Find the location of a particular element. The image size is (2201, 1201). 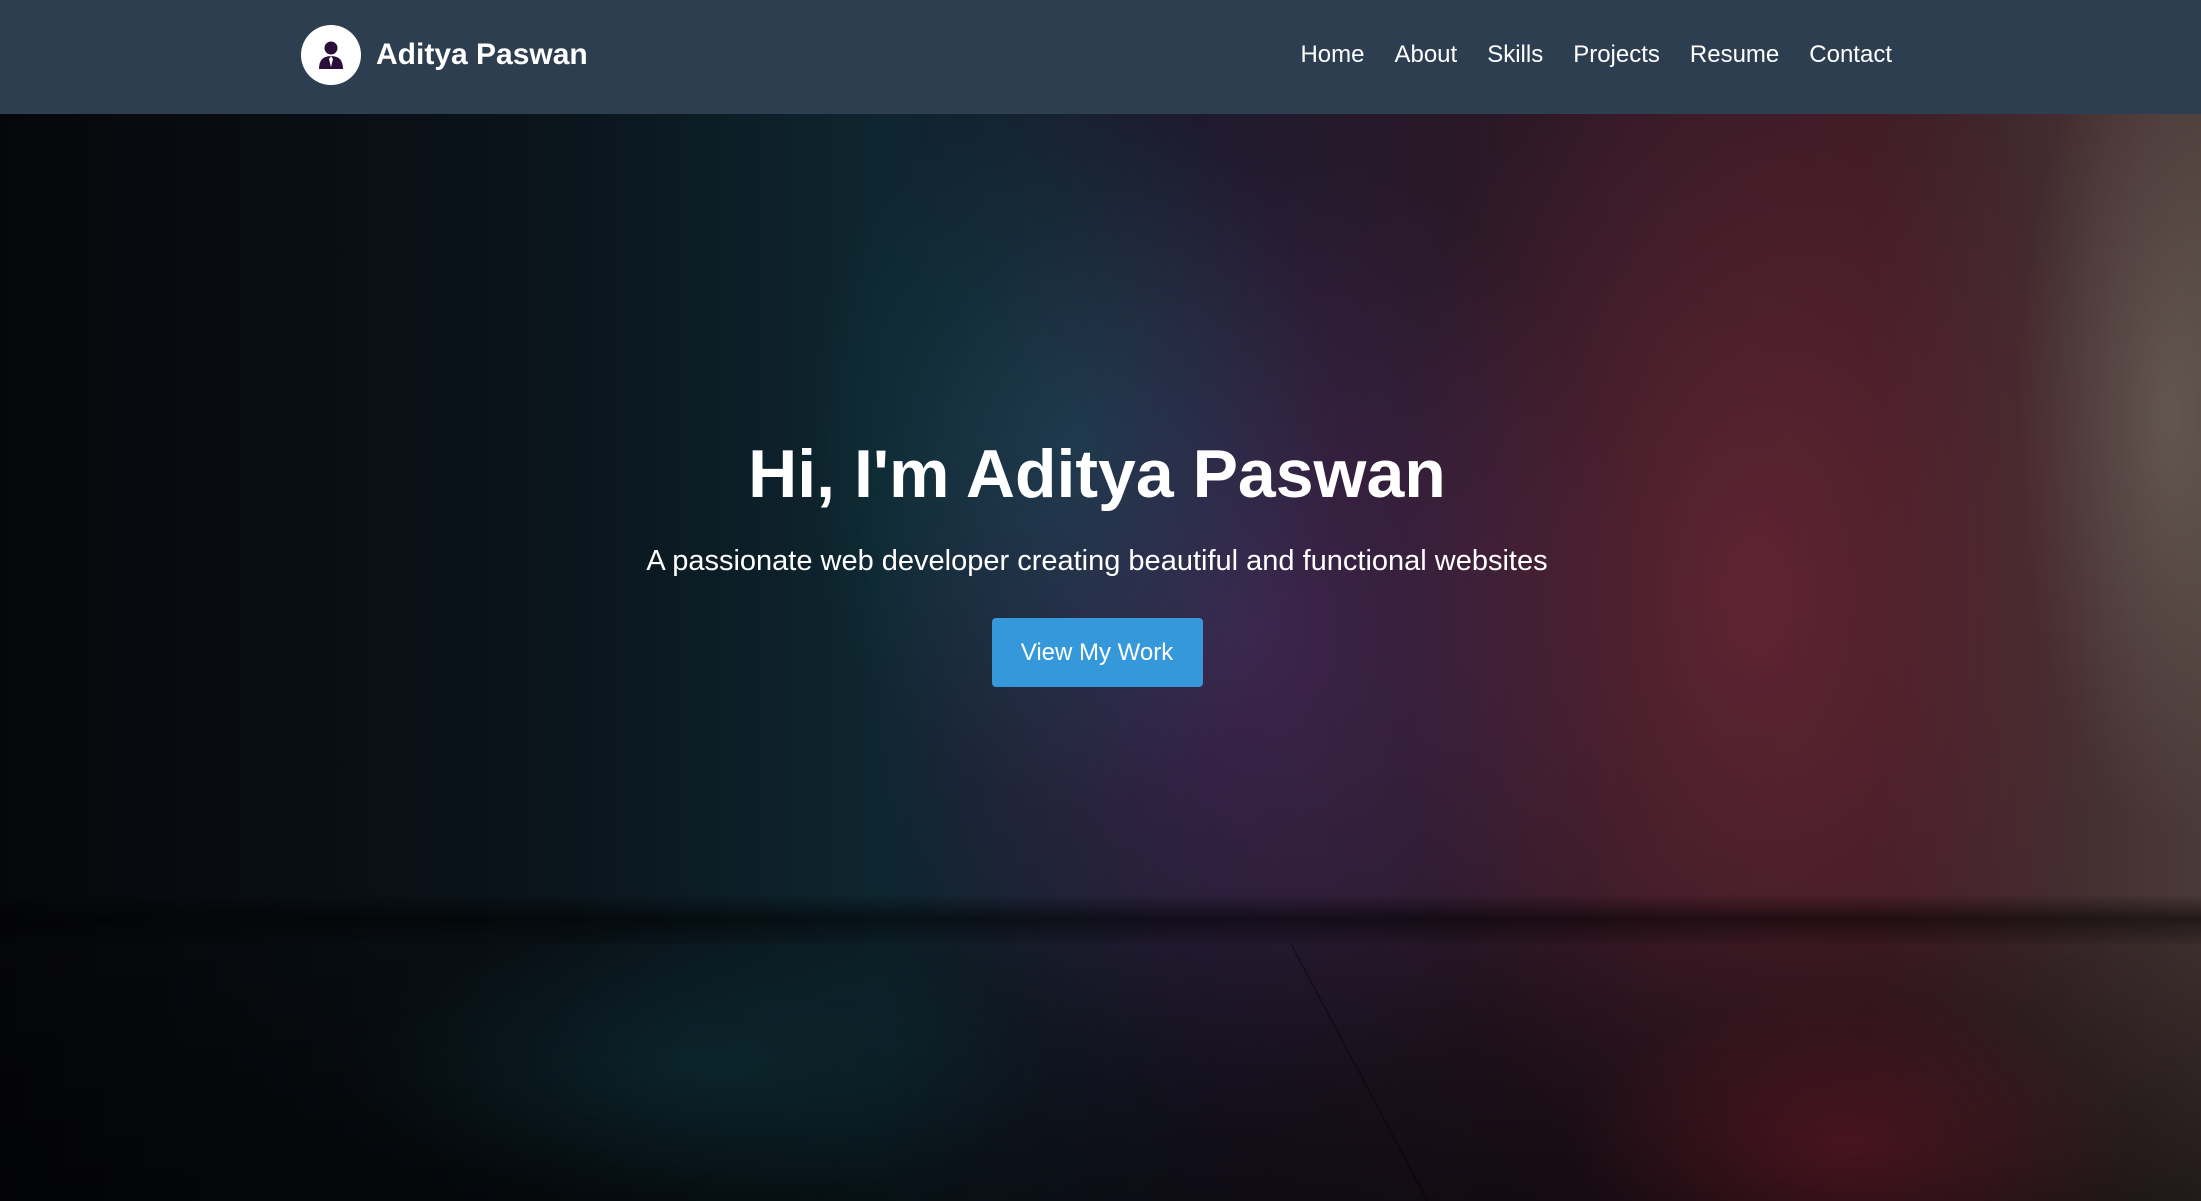

nav-link-home: Home is located at coordinates (1332, 54).